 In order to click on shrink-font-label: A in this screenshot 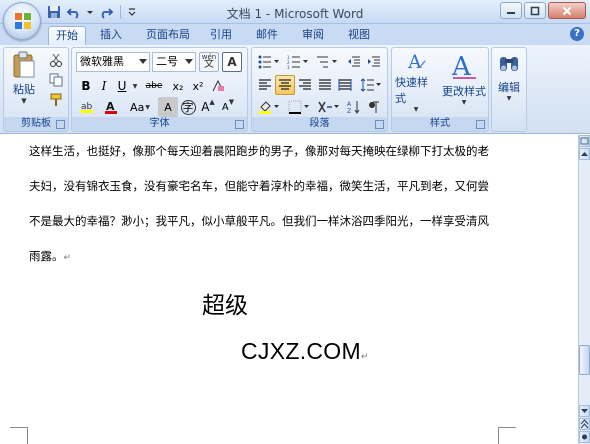, I will do `click(225, 107)`.